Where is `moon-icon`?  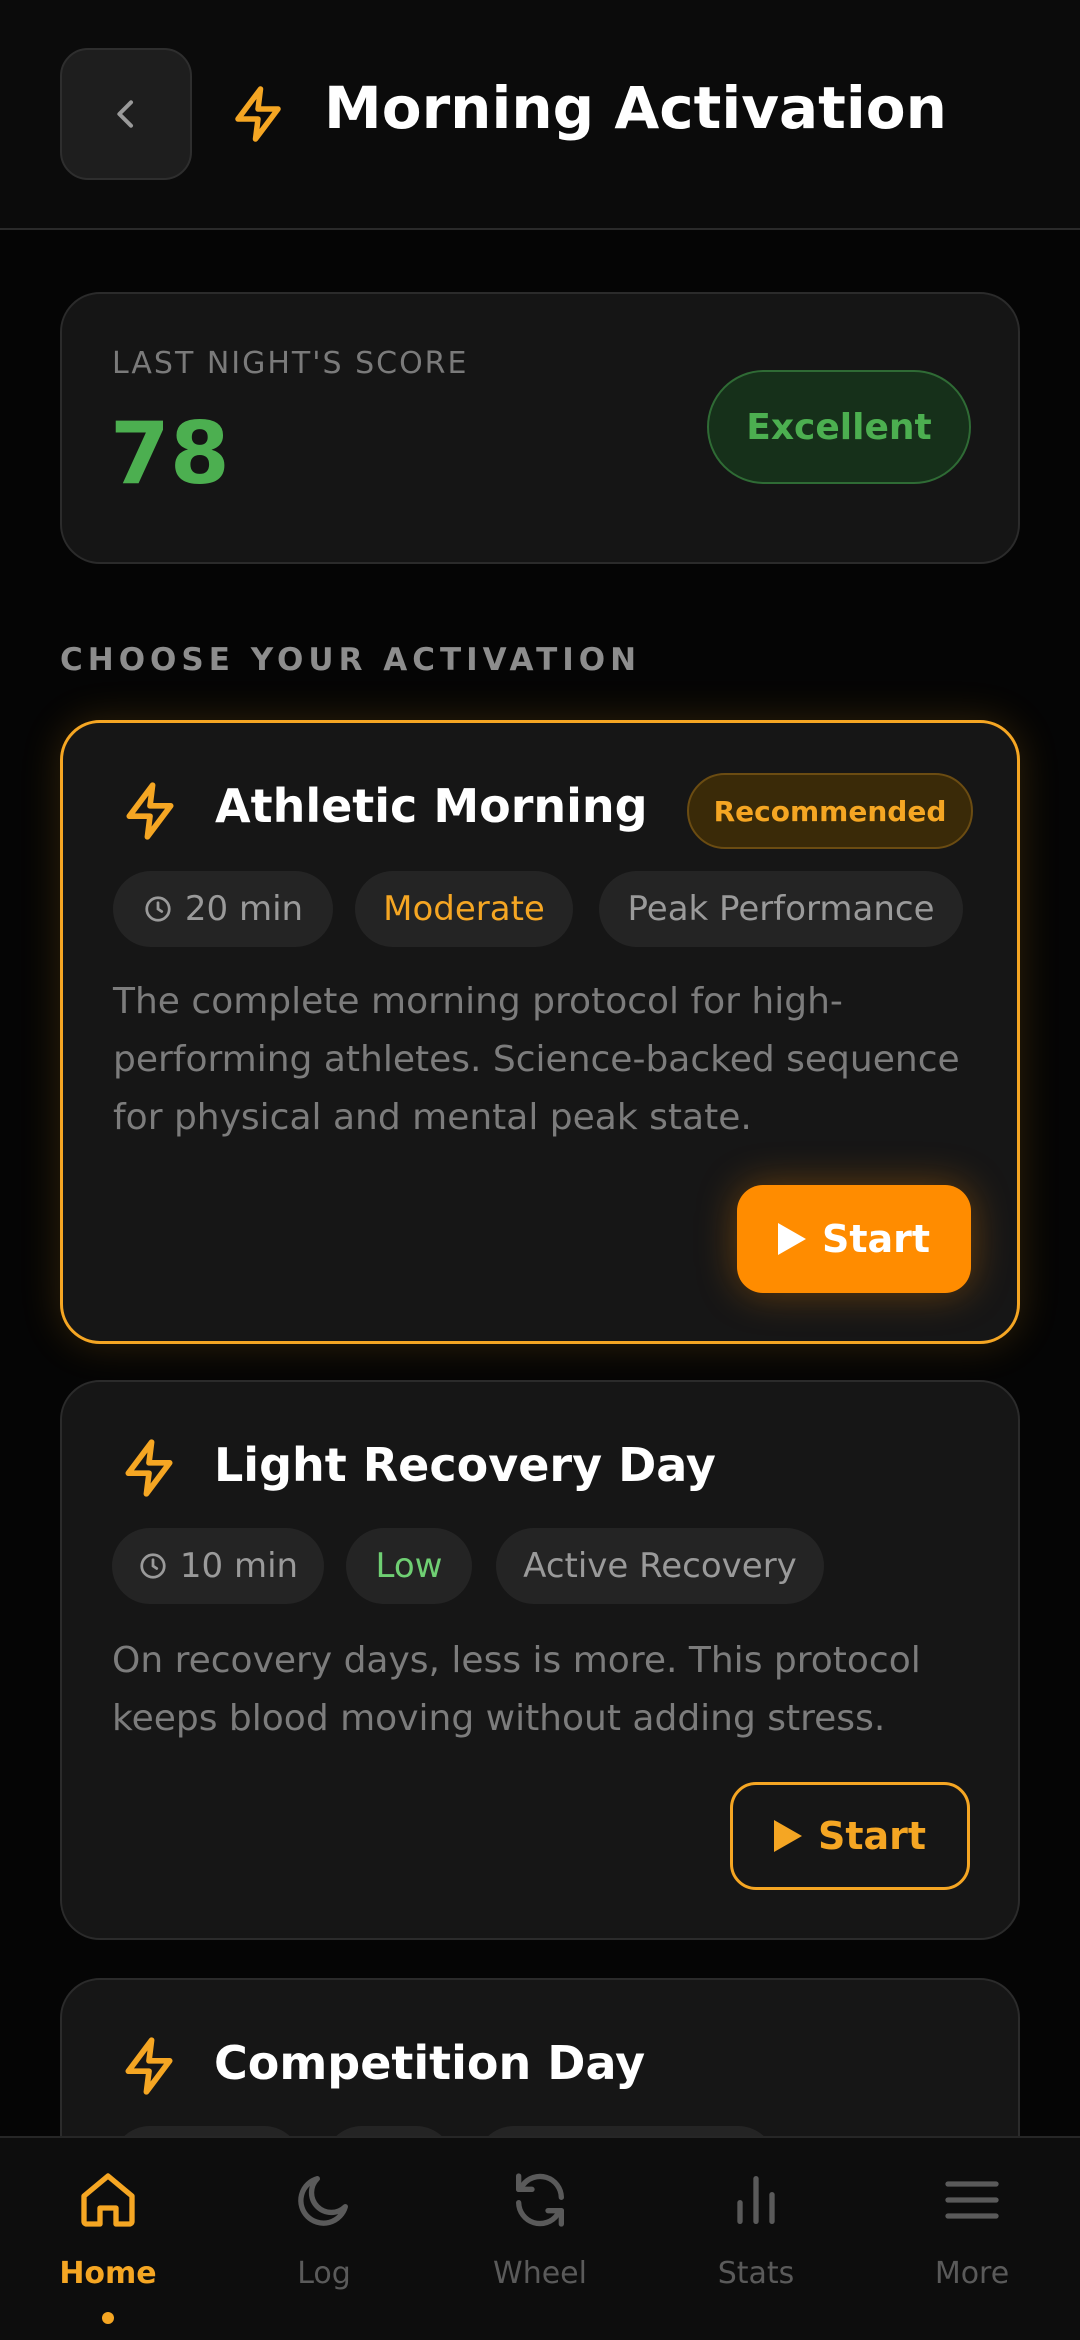 moon-icon is located at coordinates (323, 2201).